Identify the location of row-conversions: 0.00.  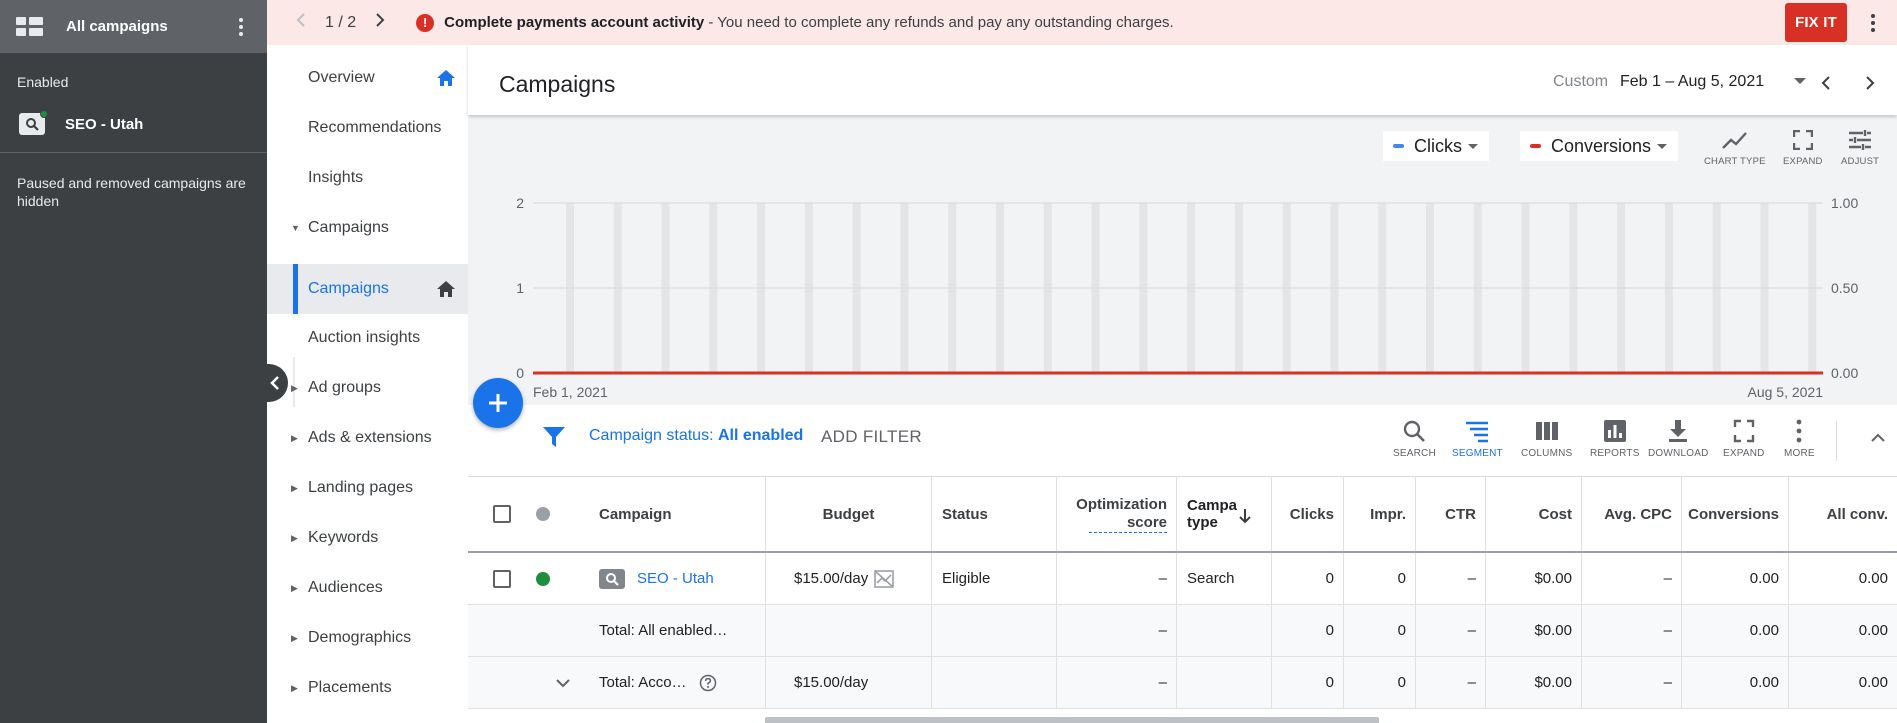
(1734, 578).